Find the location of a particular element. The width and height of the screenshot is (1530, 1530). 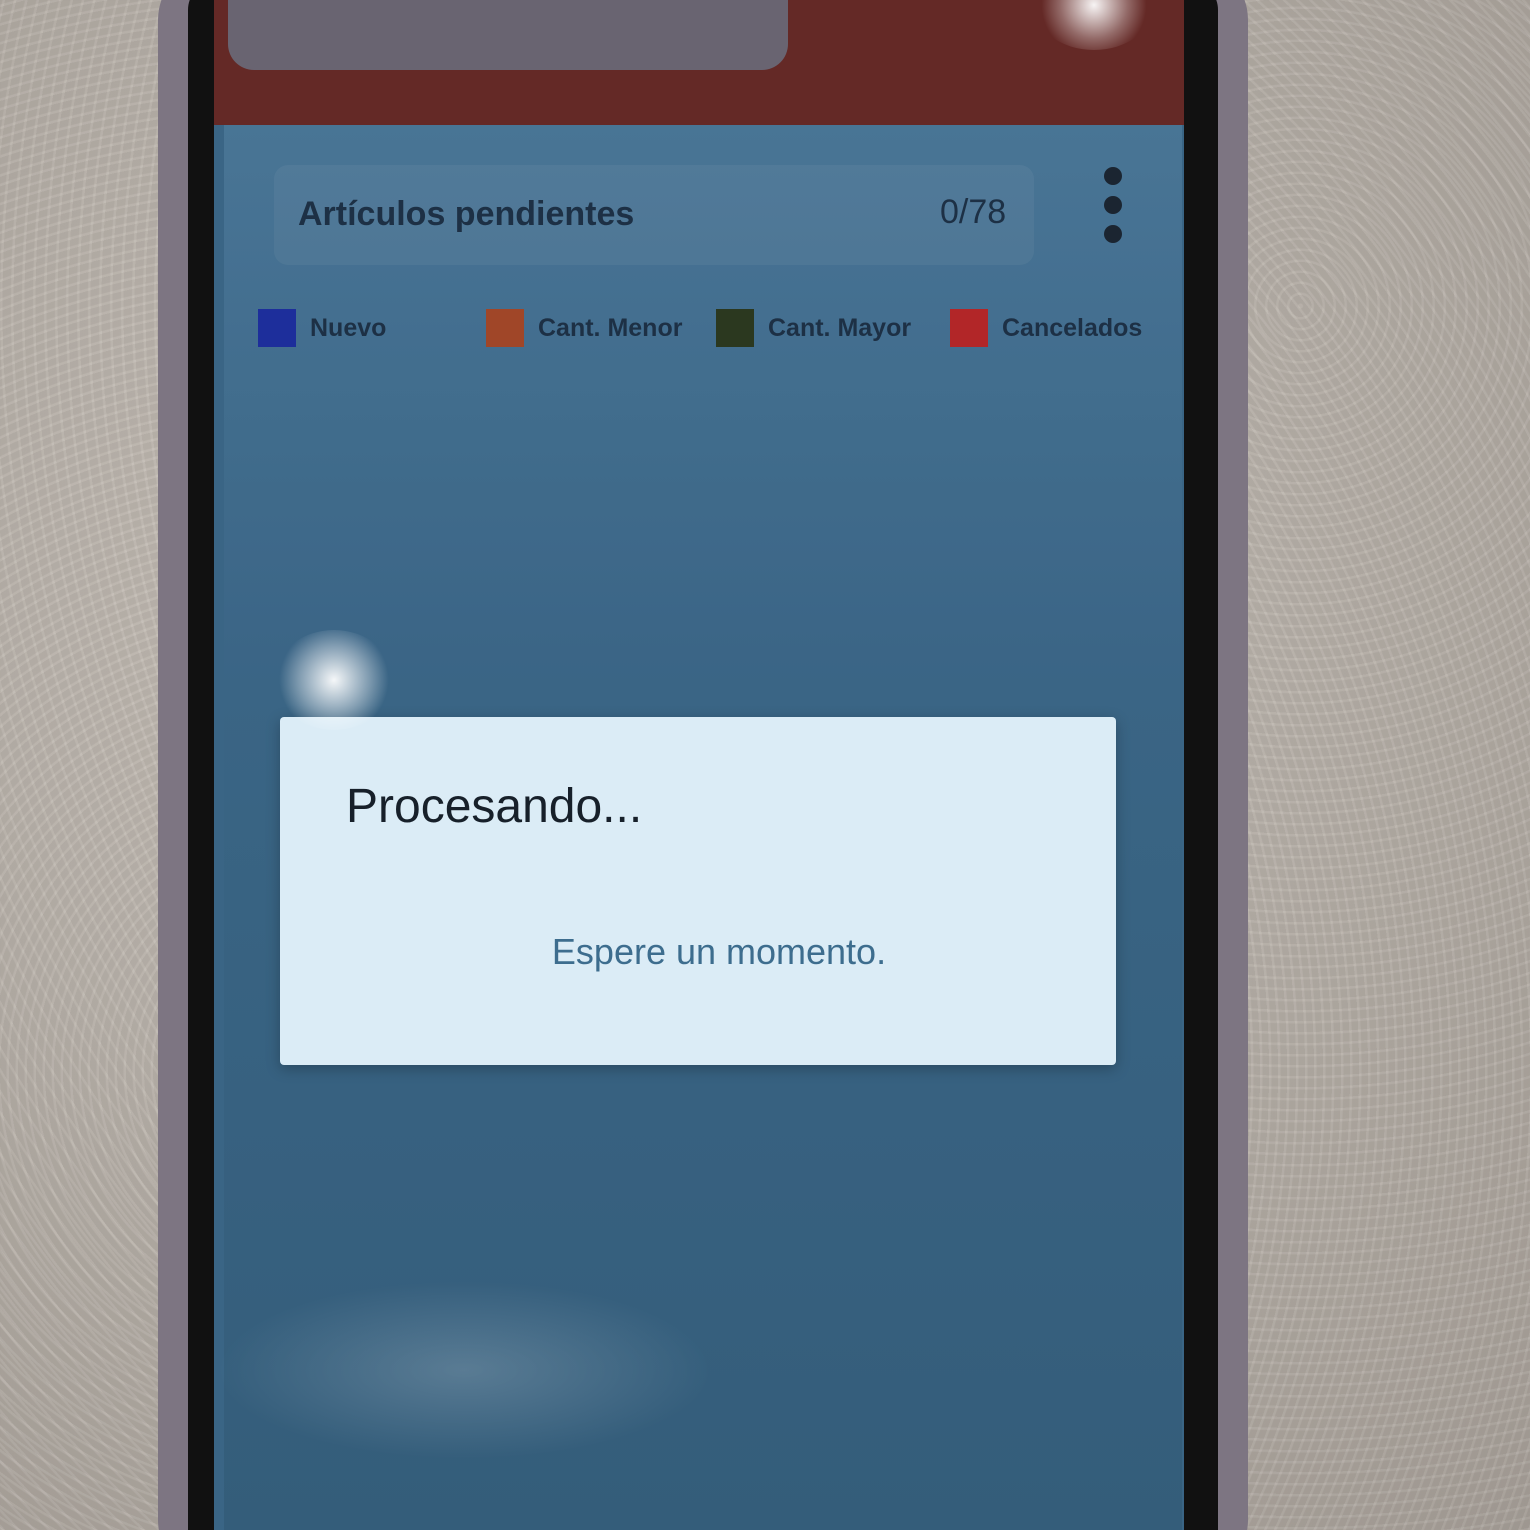

processing-dialog: Procesando... Espere un momento. is located at coordinates (698, 891).